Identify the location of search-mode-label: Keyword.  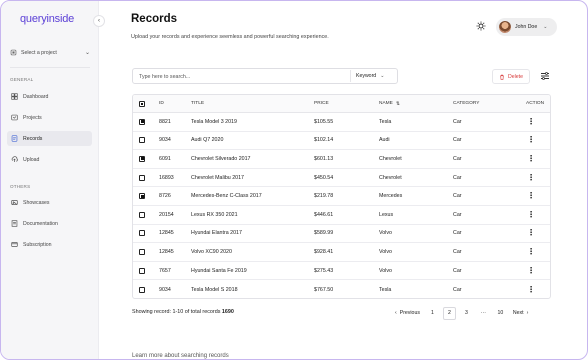
(366, 76).